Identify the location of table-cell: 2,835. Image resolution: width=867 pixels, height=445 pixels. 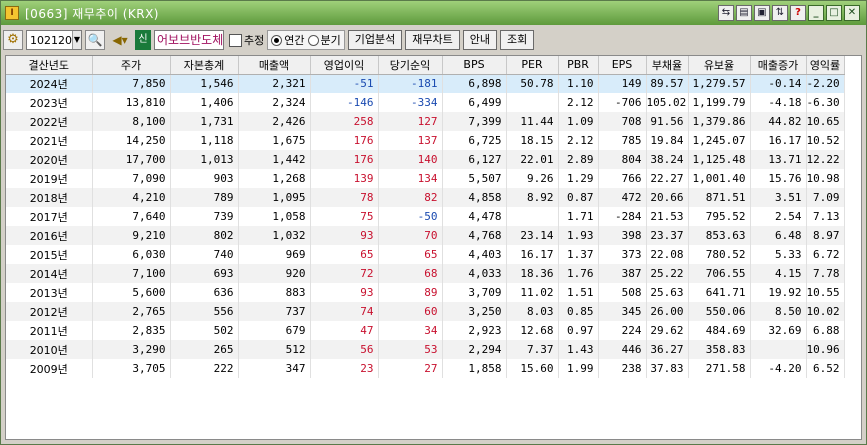
(131, 330).